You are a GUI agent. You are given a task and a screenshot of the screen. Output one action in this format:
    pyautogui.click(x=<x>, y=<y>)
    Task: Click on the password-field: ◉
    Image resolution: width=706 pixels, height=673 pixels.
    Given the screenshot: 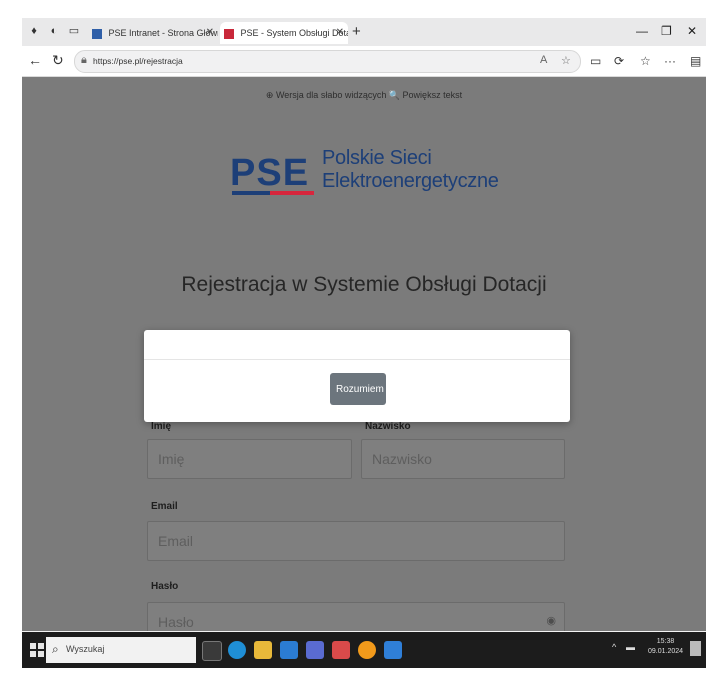 What is the action you would take?
    pyautogui.click(x=356, y=616)
    